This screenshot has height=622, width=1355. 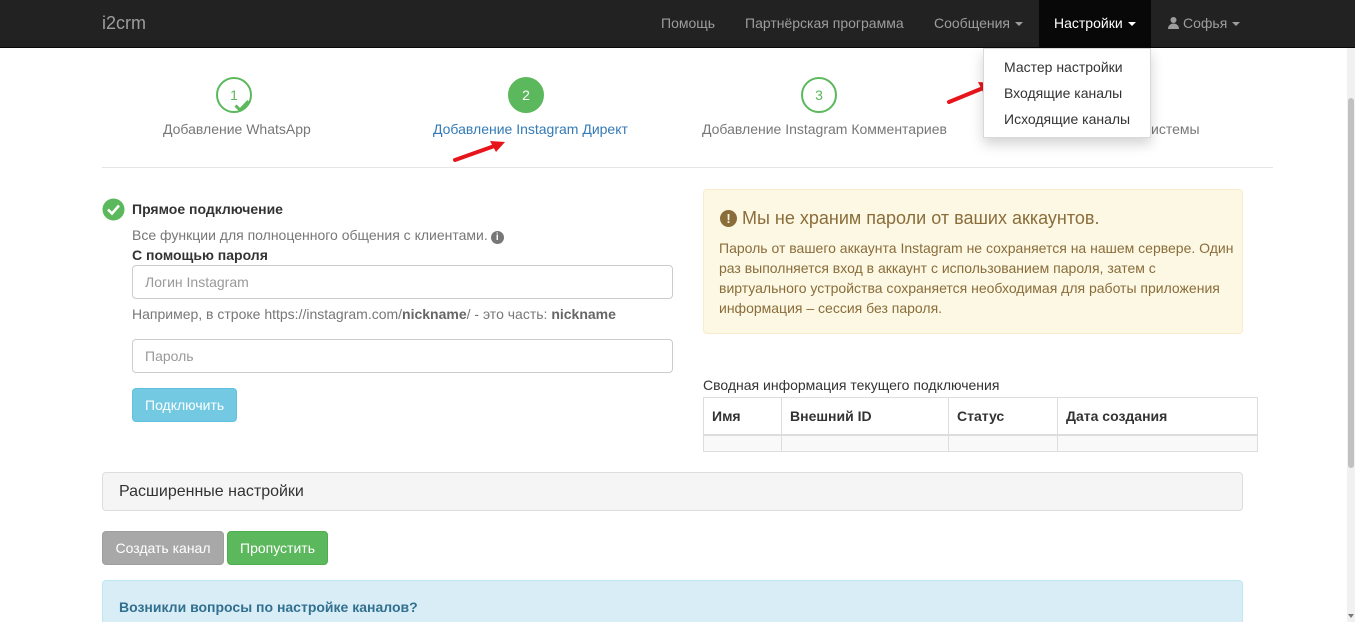 I want to click on skip-button: Пропустить, so click(x=277, y=548).